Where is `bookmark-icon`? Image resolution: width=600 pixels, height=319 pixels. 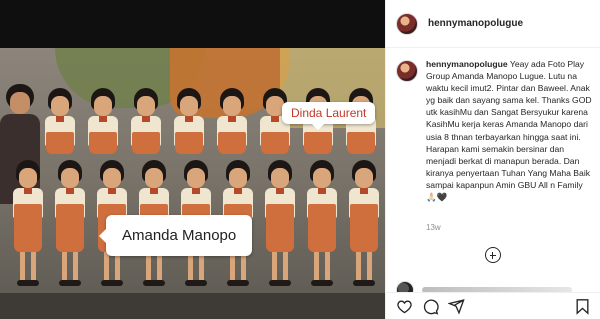
bookmark-icon is located at coordinates (582, 306).